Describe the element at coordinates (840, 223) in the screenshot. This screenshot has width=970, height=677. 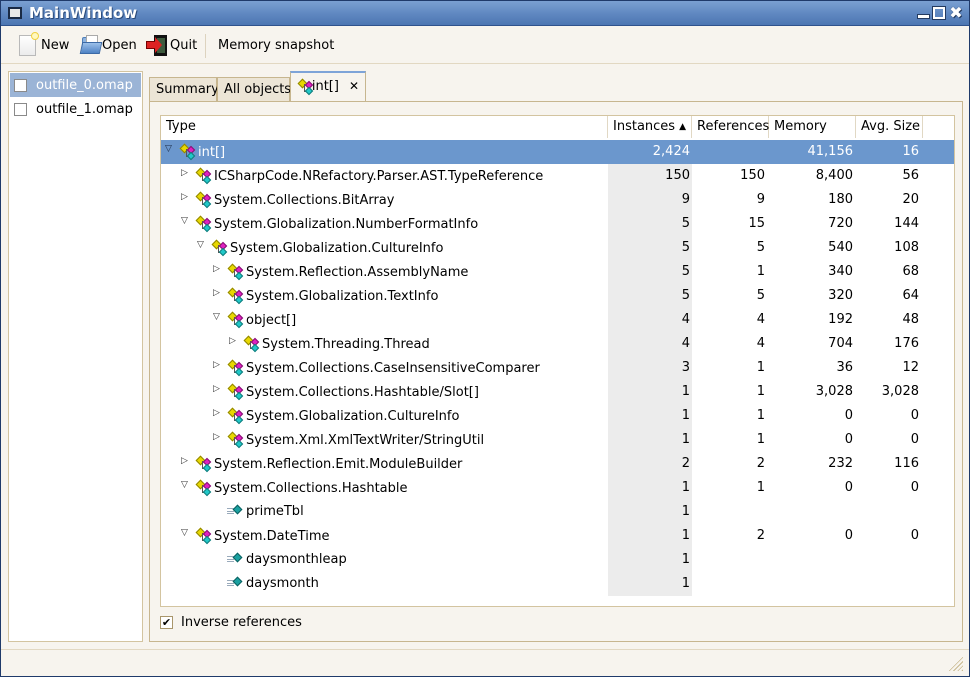
I see `memory-size-cell: 720` at that location.